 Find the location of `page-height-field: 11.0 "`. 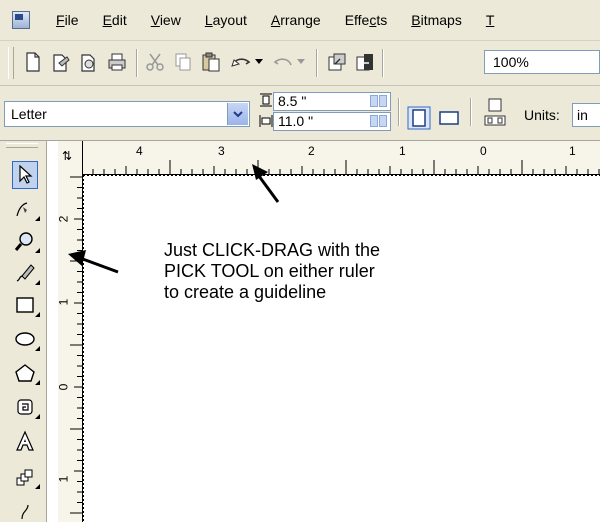

page-height-field: 11.0 " is located at coordinates (332, 121).